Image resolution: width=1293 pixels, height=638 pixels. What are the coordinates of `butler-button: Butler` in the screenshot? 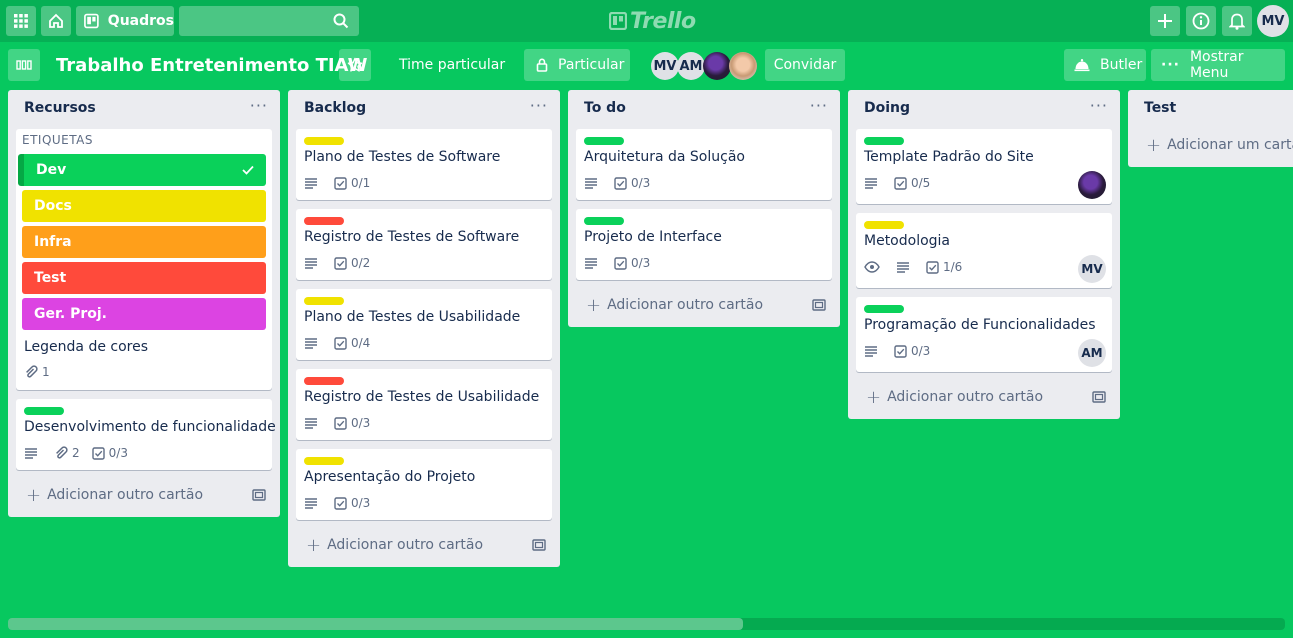 It's located at (1105, 65).